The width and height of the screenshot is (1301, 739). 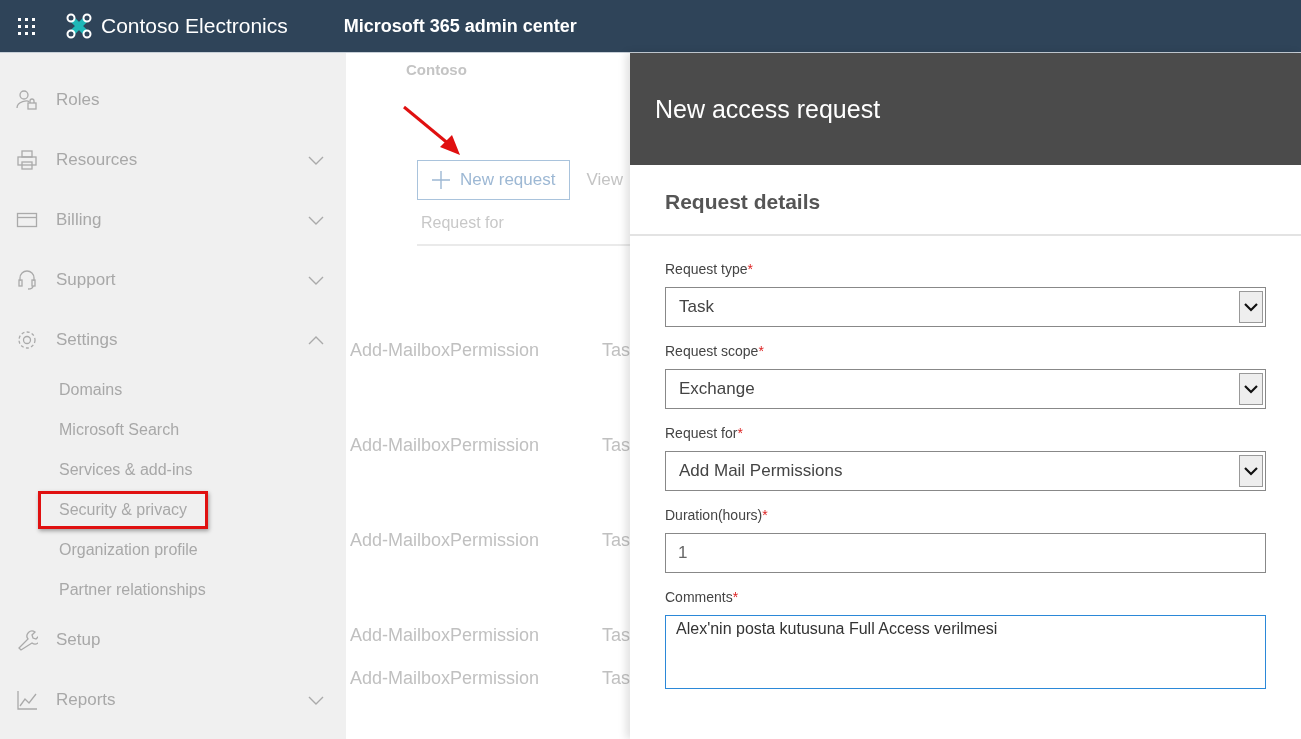 What do you see at coordinates (965, 389) in the screenshot?
I see `dropdown: Exchange` at bounding box center [965, 389].